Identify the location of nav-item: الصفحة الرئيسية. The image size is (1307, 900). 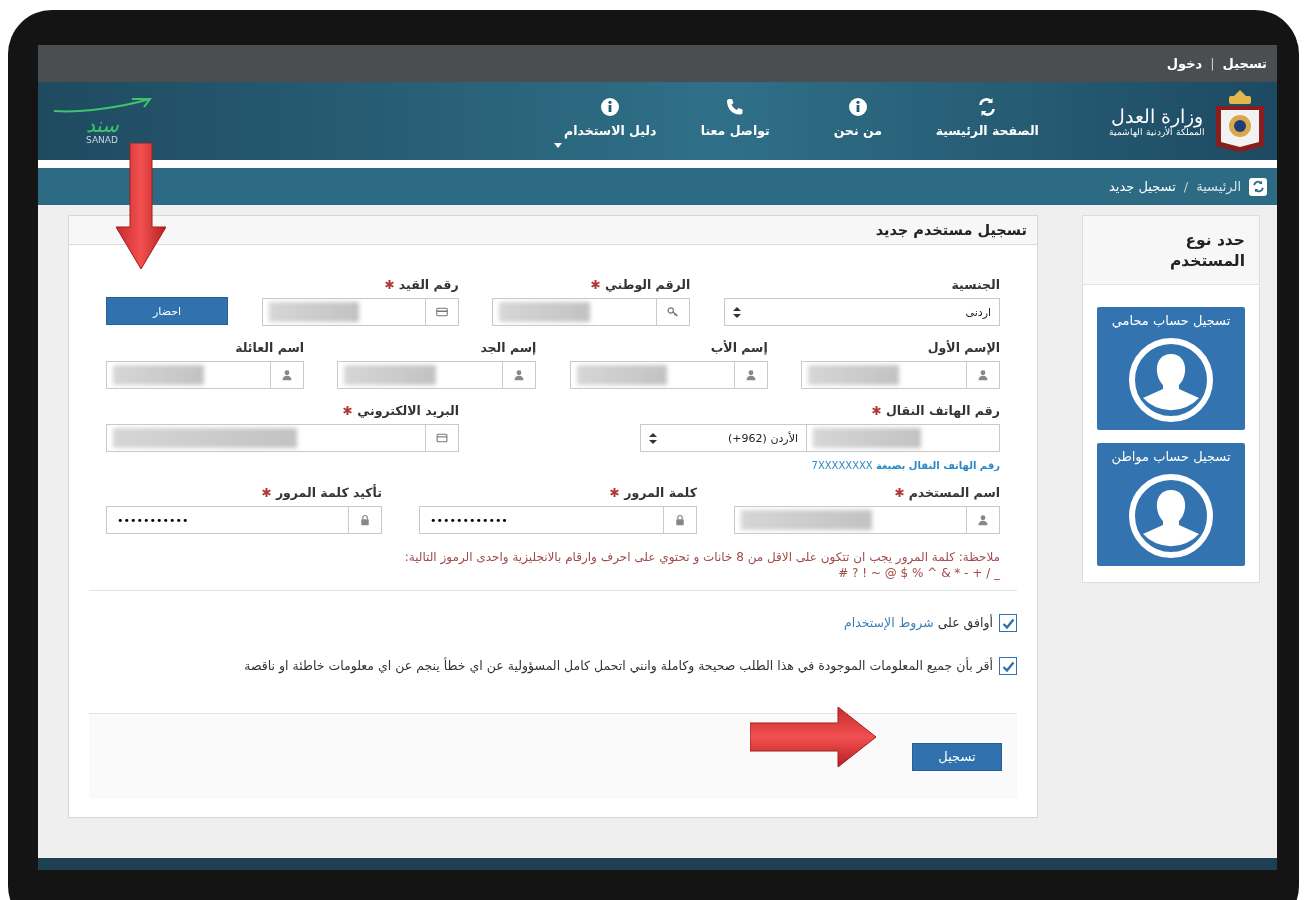
(987, 121).